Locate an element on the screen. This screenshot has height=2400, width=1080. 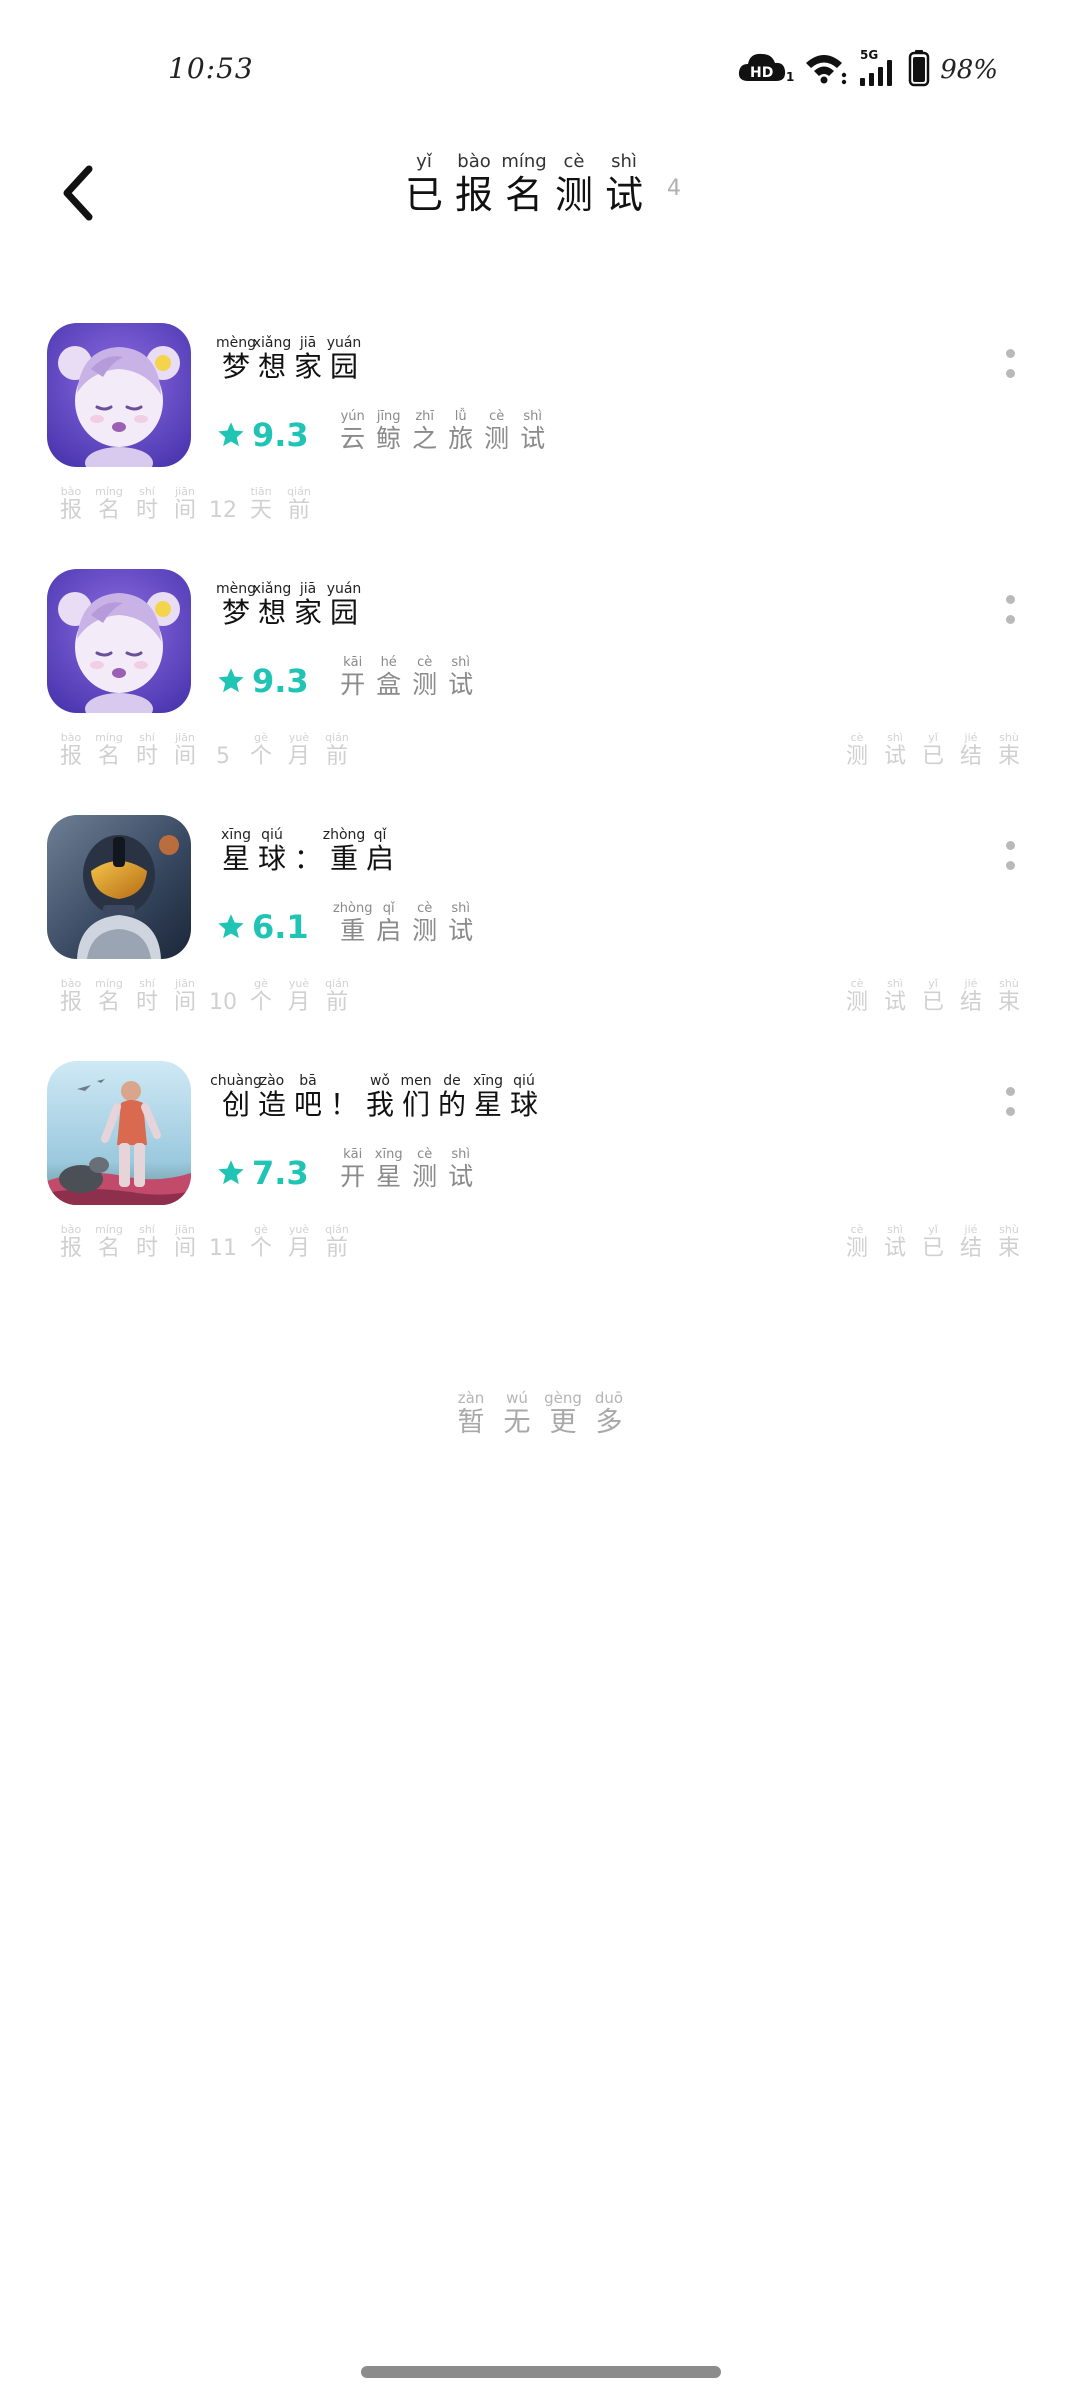
astronaut-helmet-icon is located at coordinates (119, 887).